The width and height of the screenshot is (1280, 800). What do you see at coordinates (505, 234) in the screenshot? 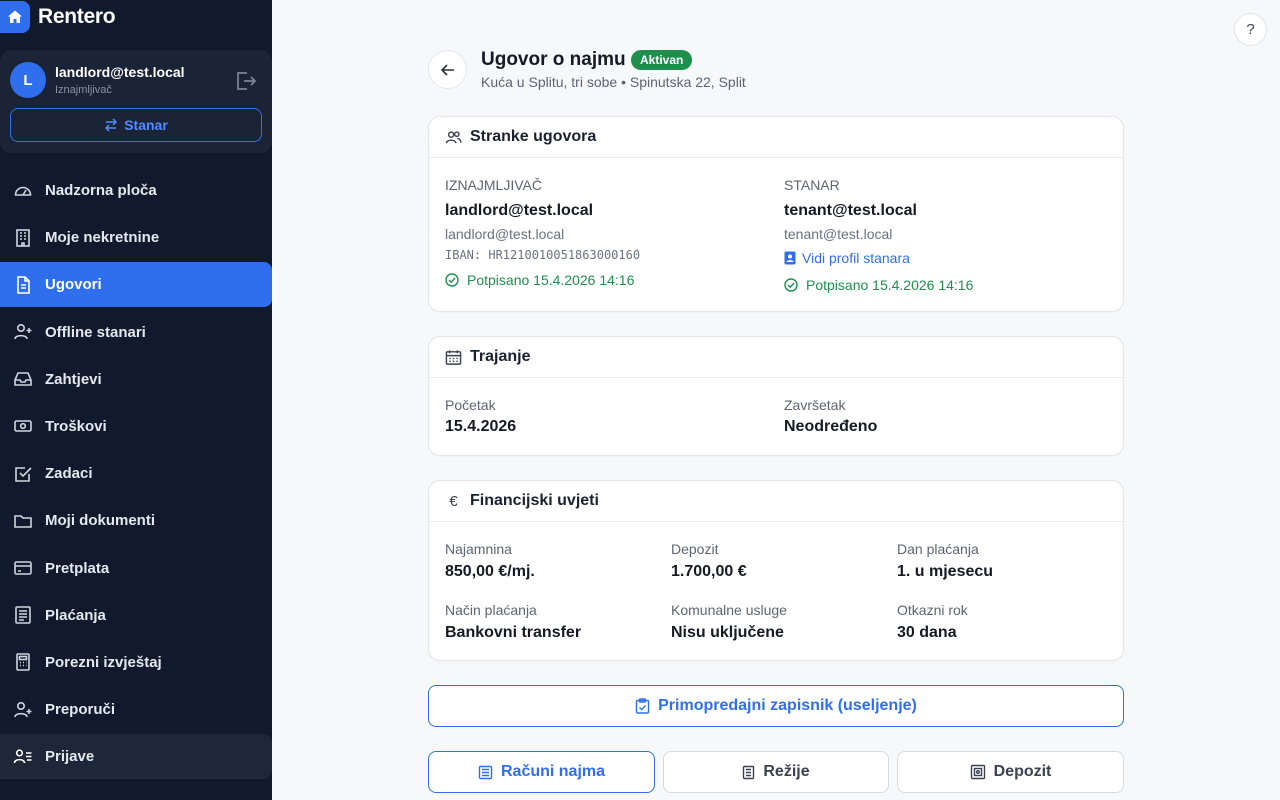
I see `landlord-email: landlord@test.local` at bounding box center [505, 234].